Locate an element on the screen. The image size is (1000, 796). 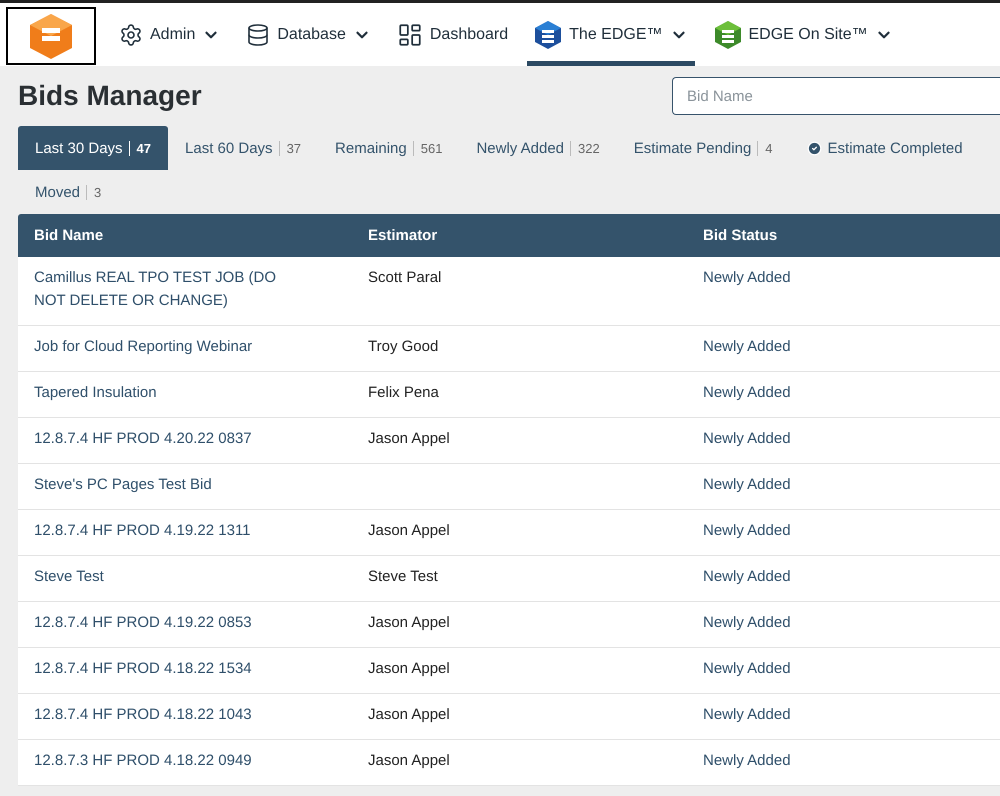
gear-icon is located at coordinates (131, 34).